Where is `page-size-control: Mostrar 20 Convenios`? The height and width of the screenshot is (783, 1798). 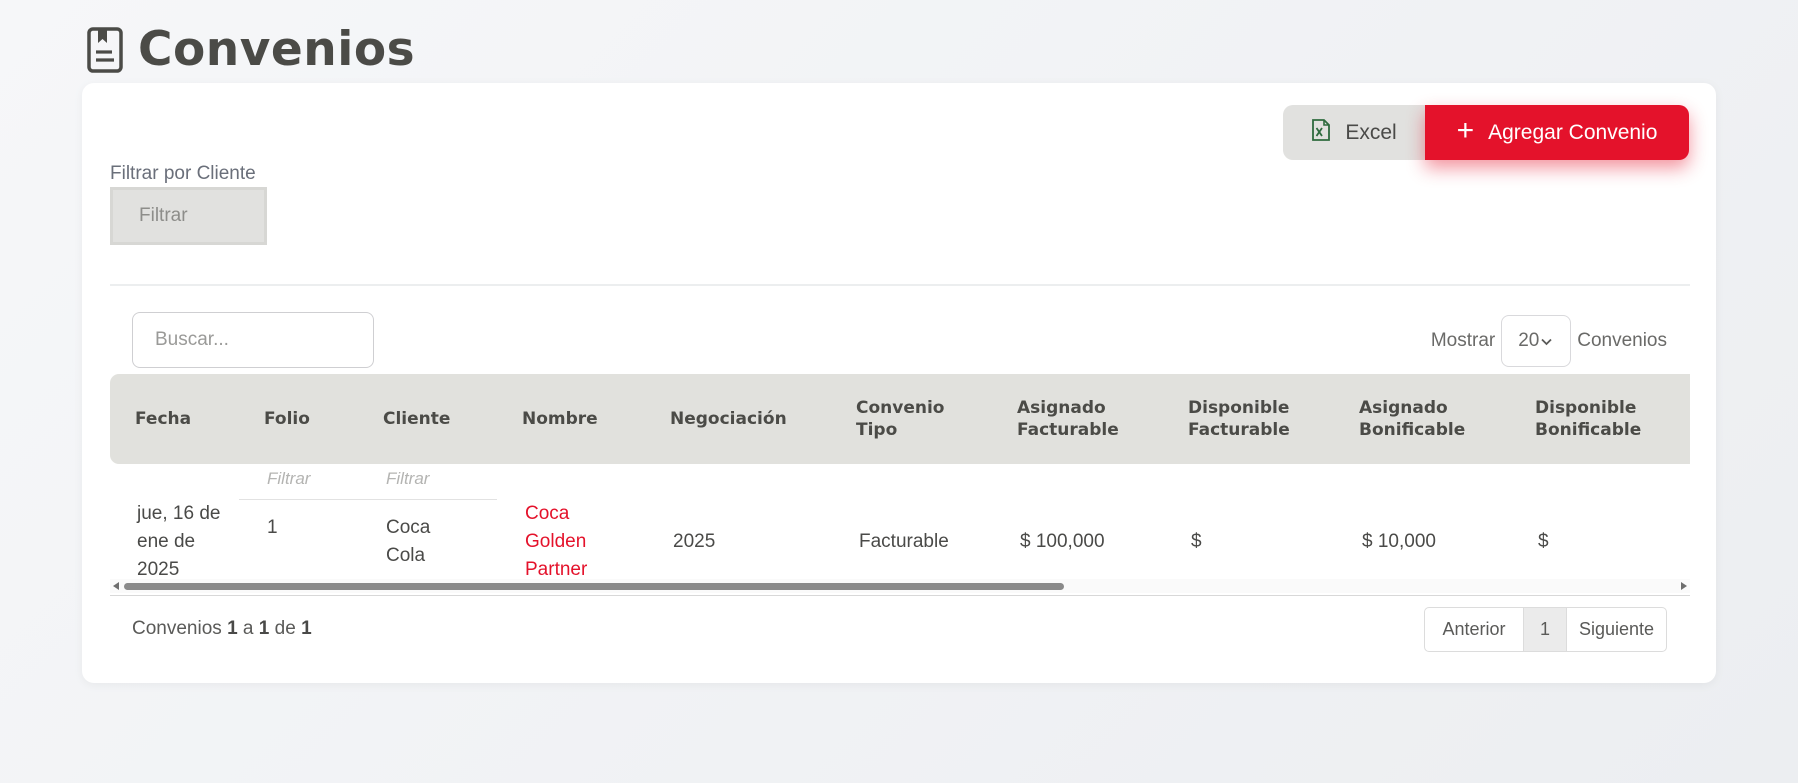
page-size-control: Mostrar 20 Convenios is located at coordinates (1549, 341).